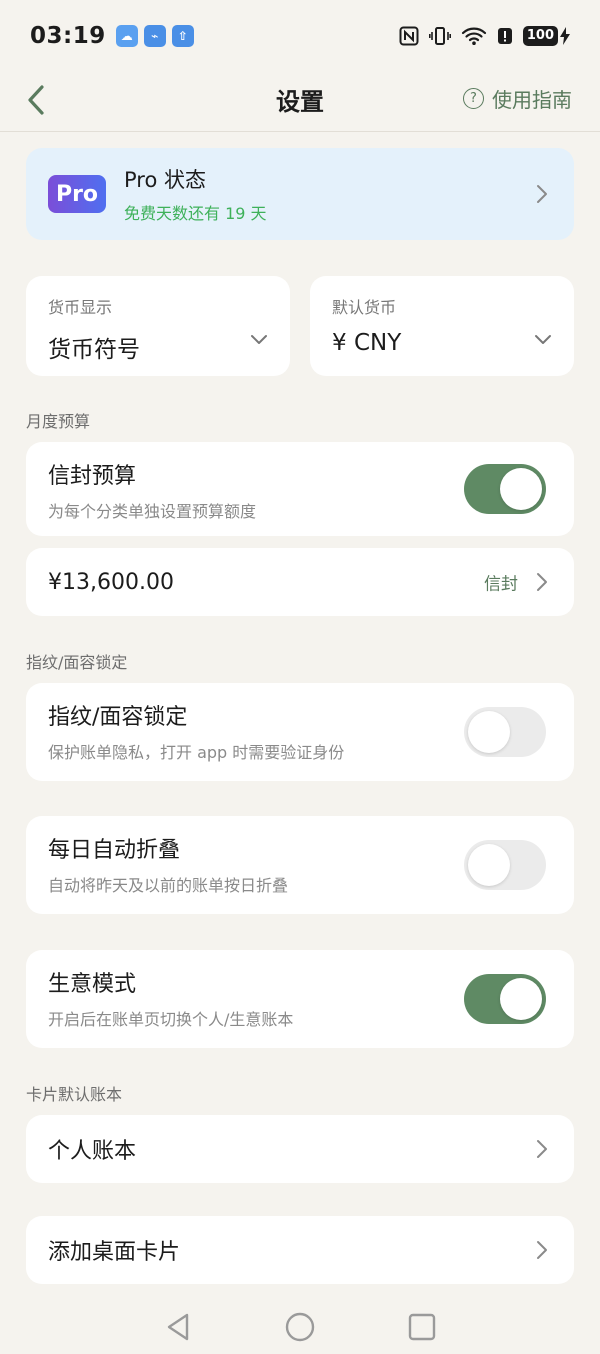 The image size is (600, 1354). I want to click on system-navigation-bar, so click(300, 1327).